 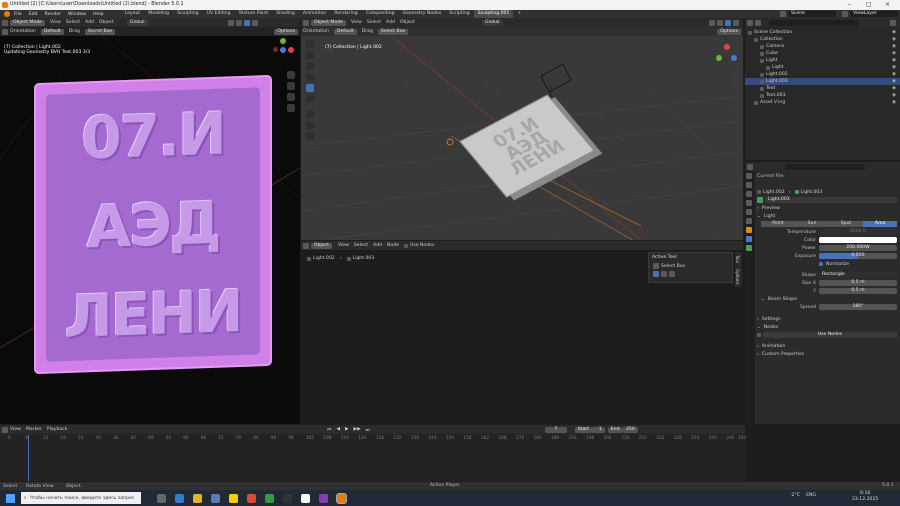 What do you see at coordinates (158, 14) in the screenshot?
I see `tab-modeling: Modeling` at bounding box center [158, 14].